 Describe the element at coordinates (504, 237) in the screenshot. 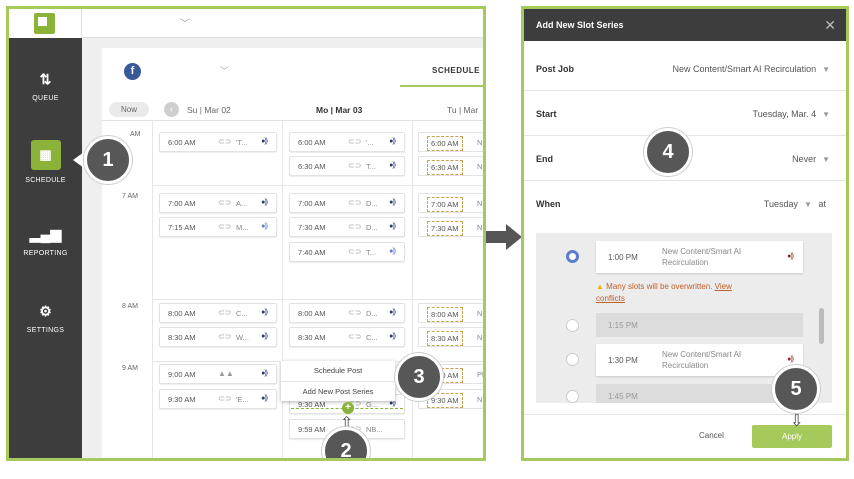

I see `right-arrow-icon` at that location.